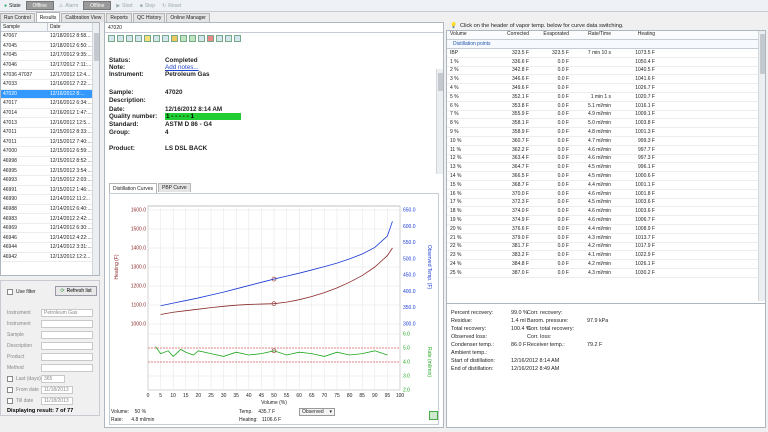 The image size is (768, 432). What do you see at coordinates (606, 264) in the screenshot?
I see `table-row: 24 % 384.8 F 0.0 F 4.2 ml/min 1026.1 F` at bounding box center [606, 264].